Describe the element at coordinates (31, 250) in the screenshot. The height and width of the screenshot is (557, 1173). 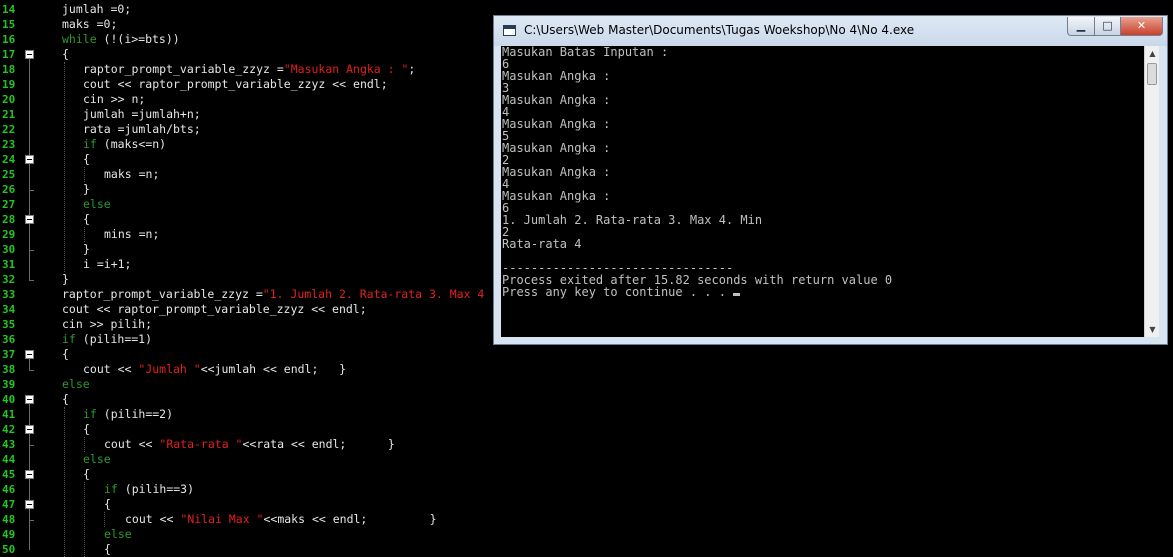
I see `fold-end-marker` at that location.